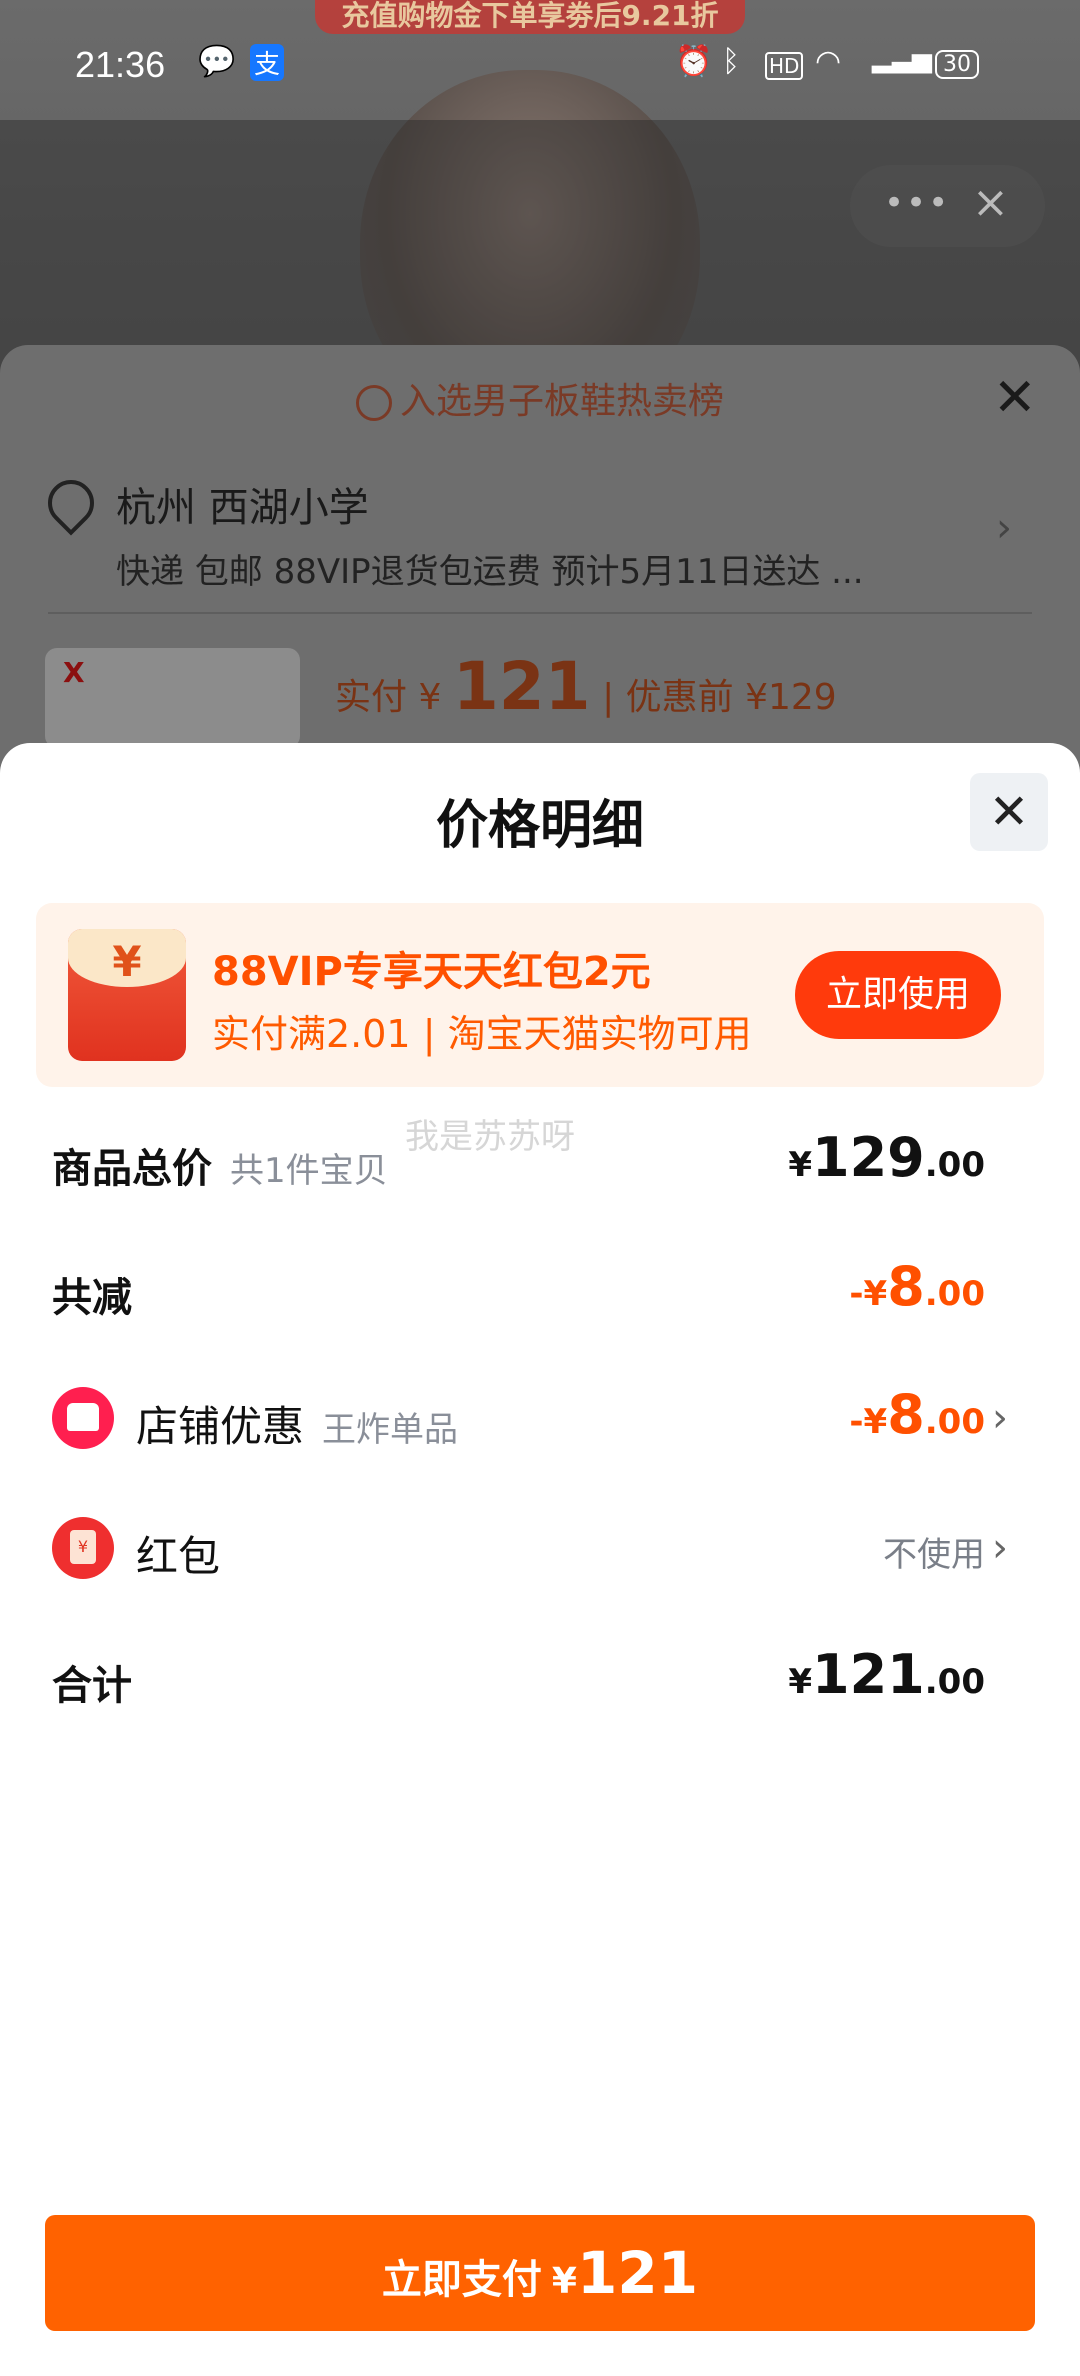 Image resolution: width=1080 pixels, height=2376 pixels. I want to click on status-time: 21:36, so click(120, 64).